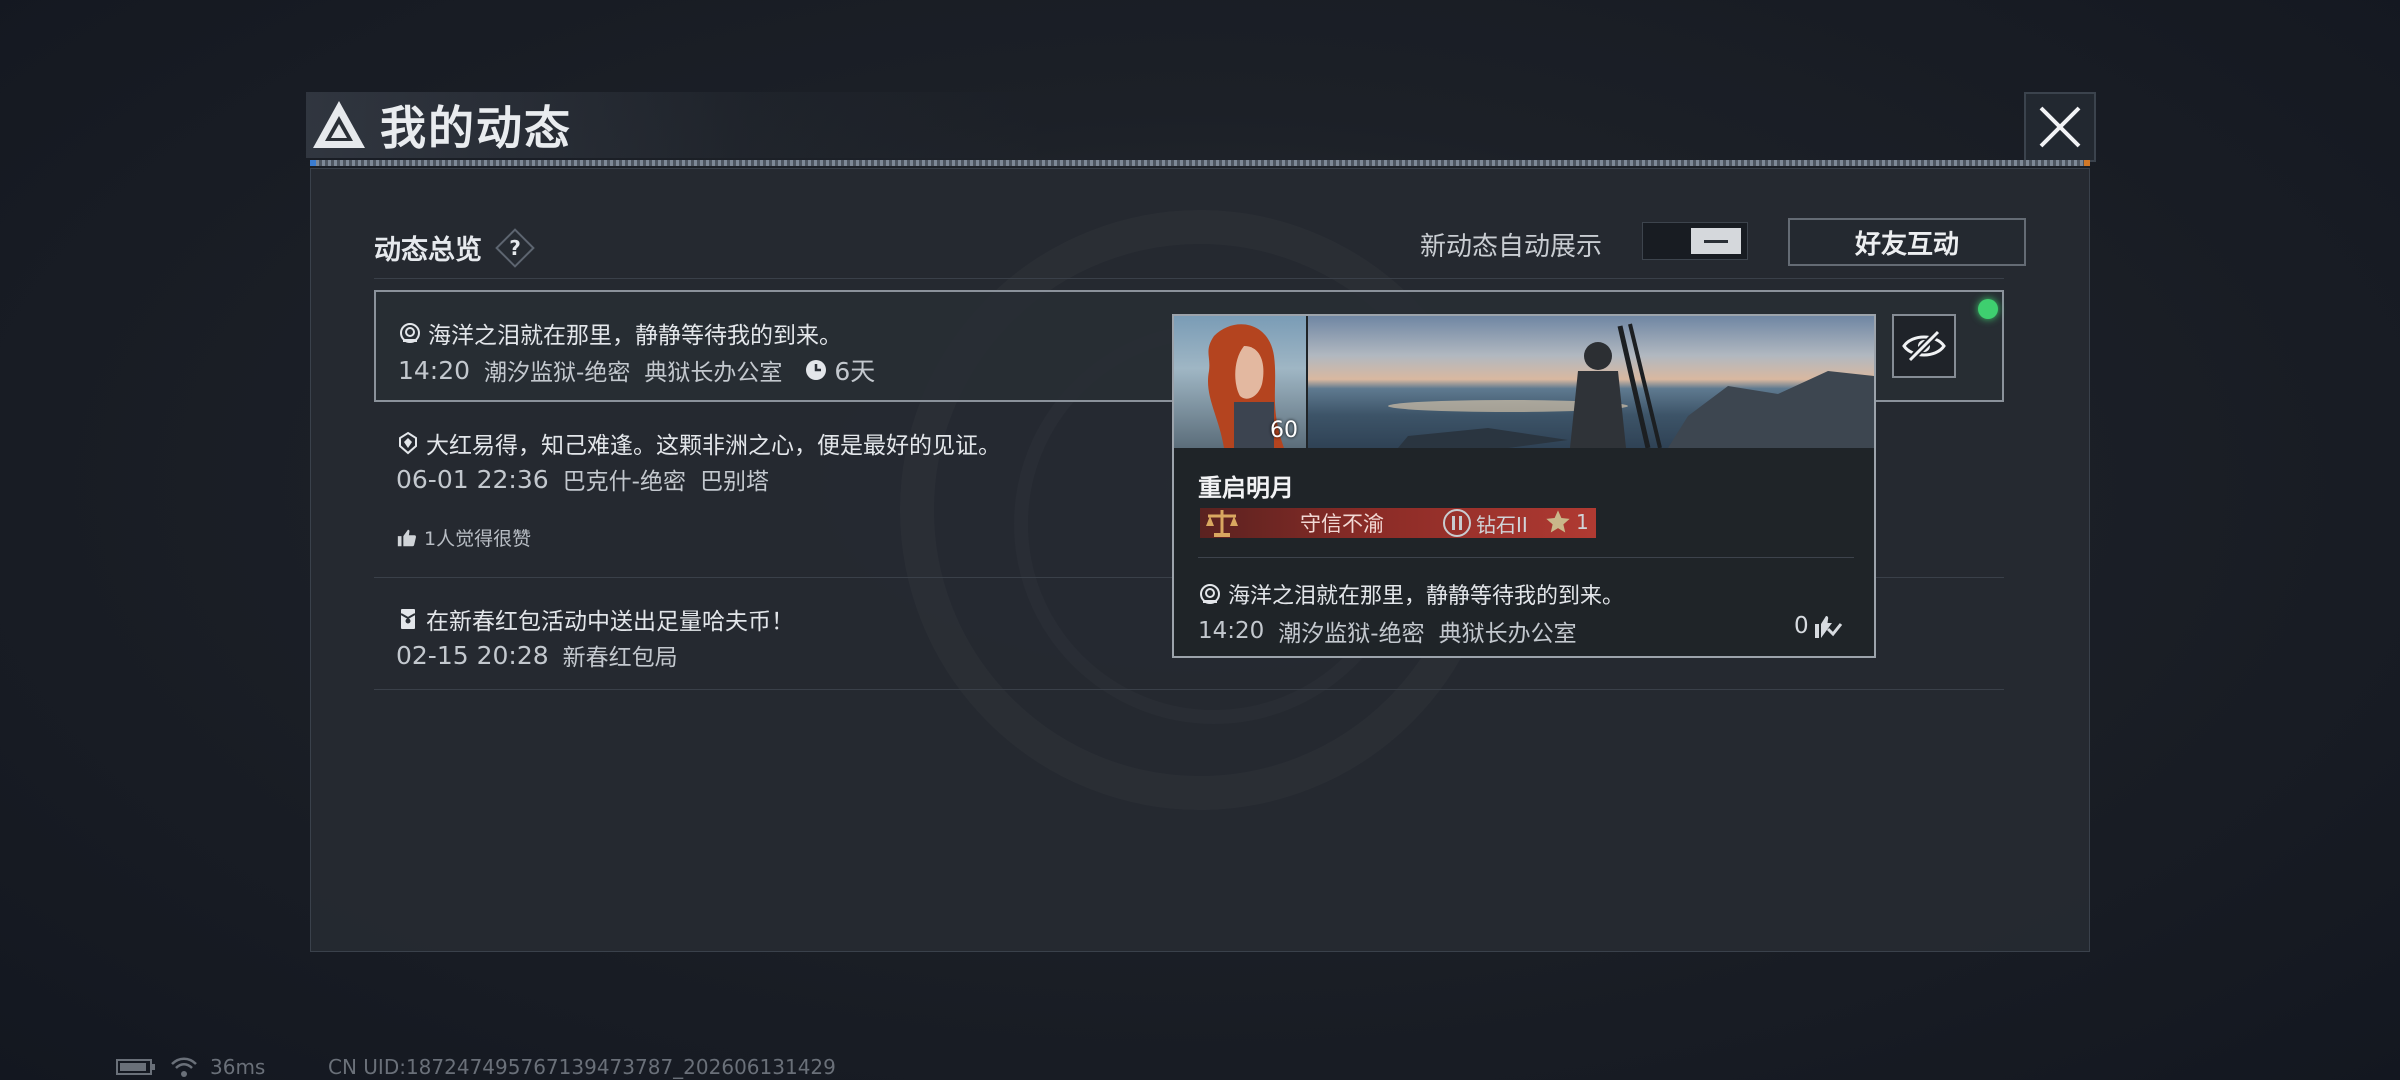  Describe the element at coordinates (816, 370) in the screenshot. I see `clock-icon` at that location.